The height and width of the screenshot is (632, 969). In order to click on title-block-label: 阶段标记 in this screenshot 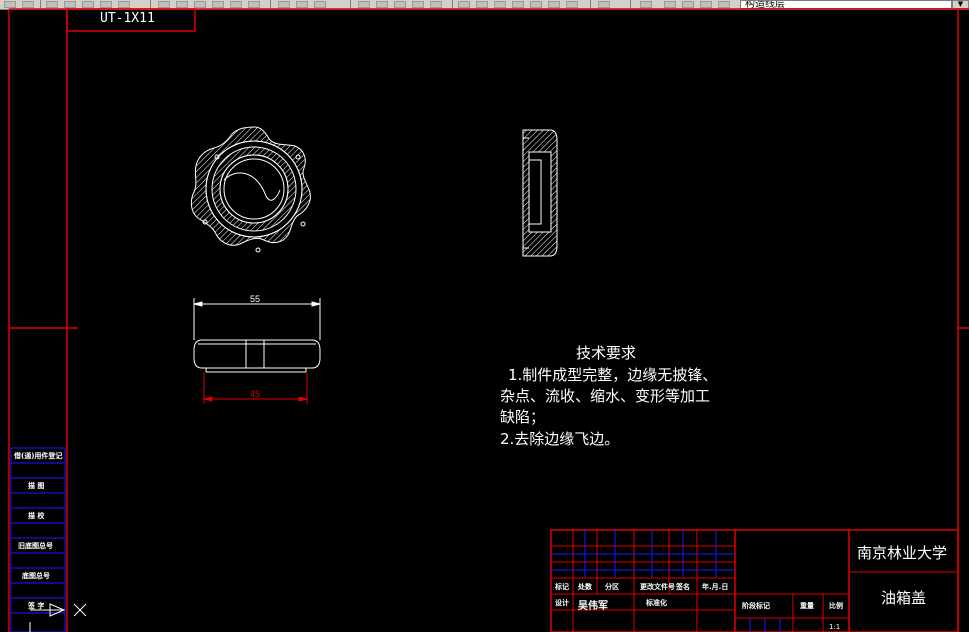, I will do `click(756, 606)`.